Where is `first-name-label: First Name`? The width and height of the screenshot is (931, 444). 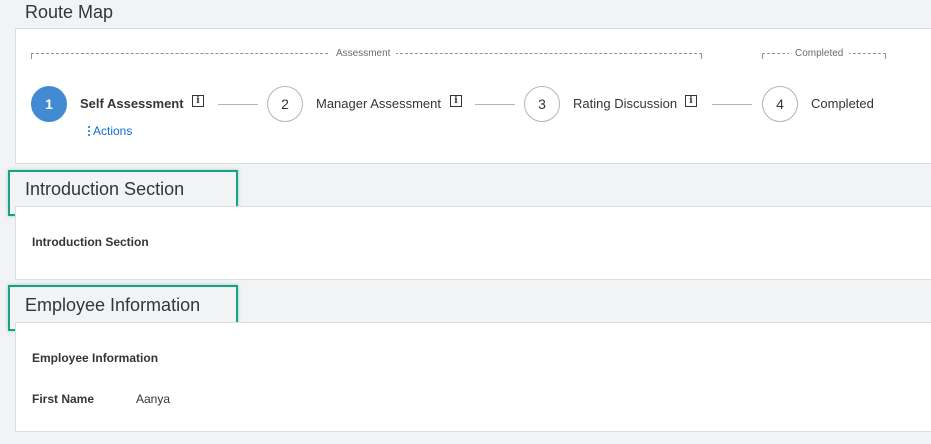
first-name-label: First Name is located at coordinates (63, 399).